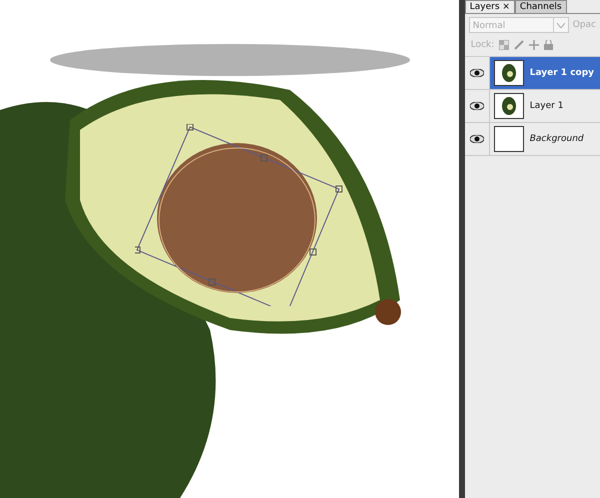 The height and width of the screenshot is (498, 600). I want to click on checker-icon, so click(504, 45).